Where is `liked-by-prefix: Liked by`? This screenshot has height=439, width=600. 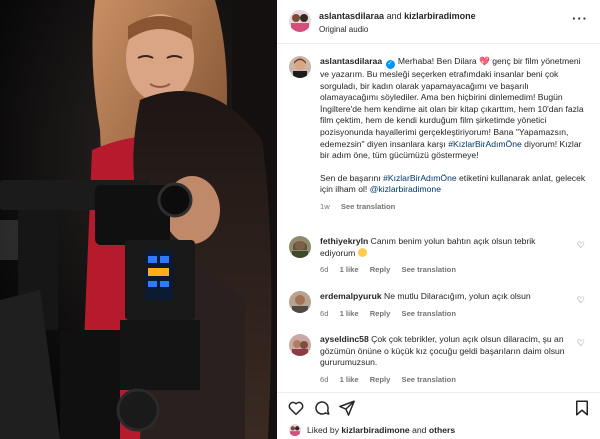
liked-by-prefix: Liked by is located at coordinates (323, 430).